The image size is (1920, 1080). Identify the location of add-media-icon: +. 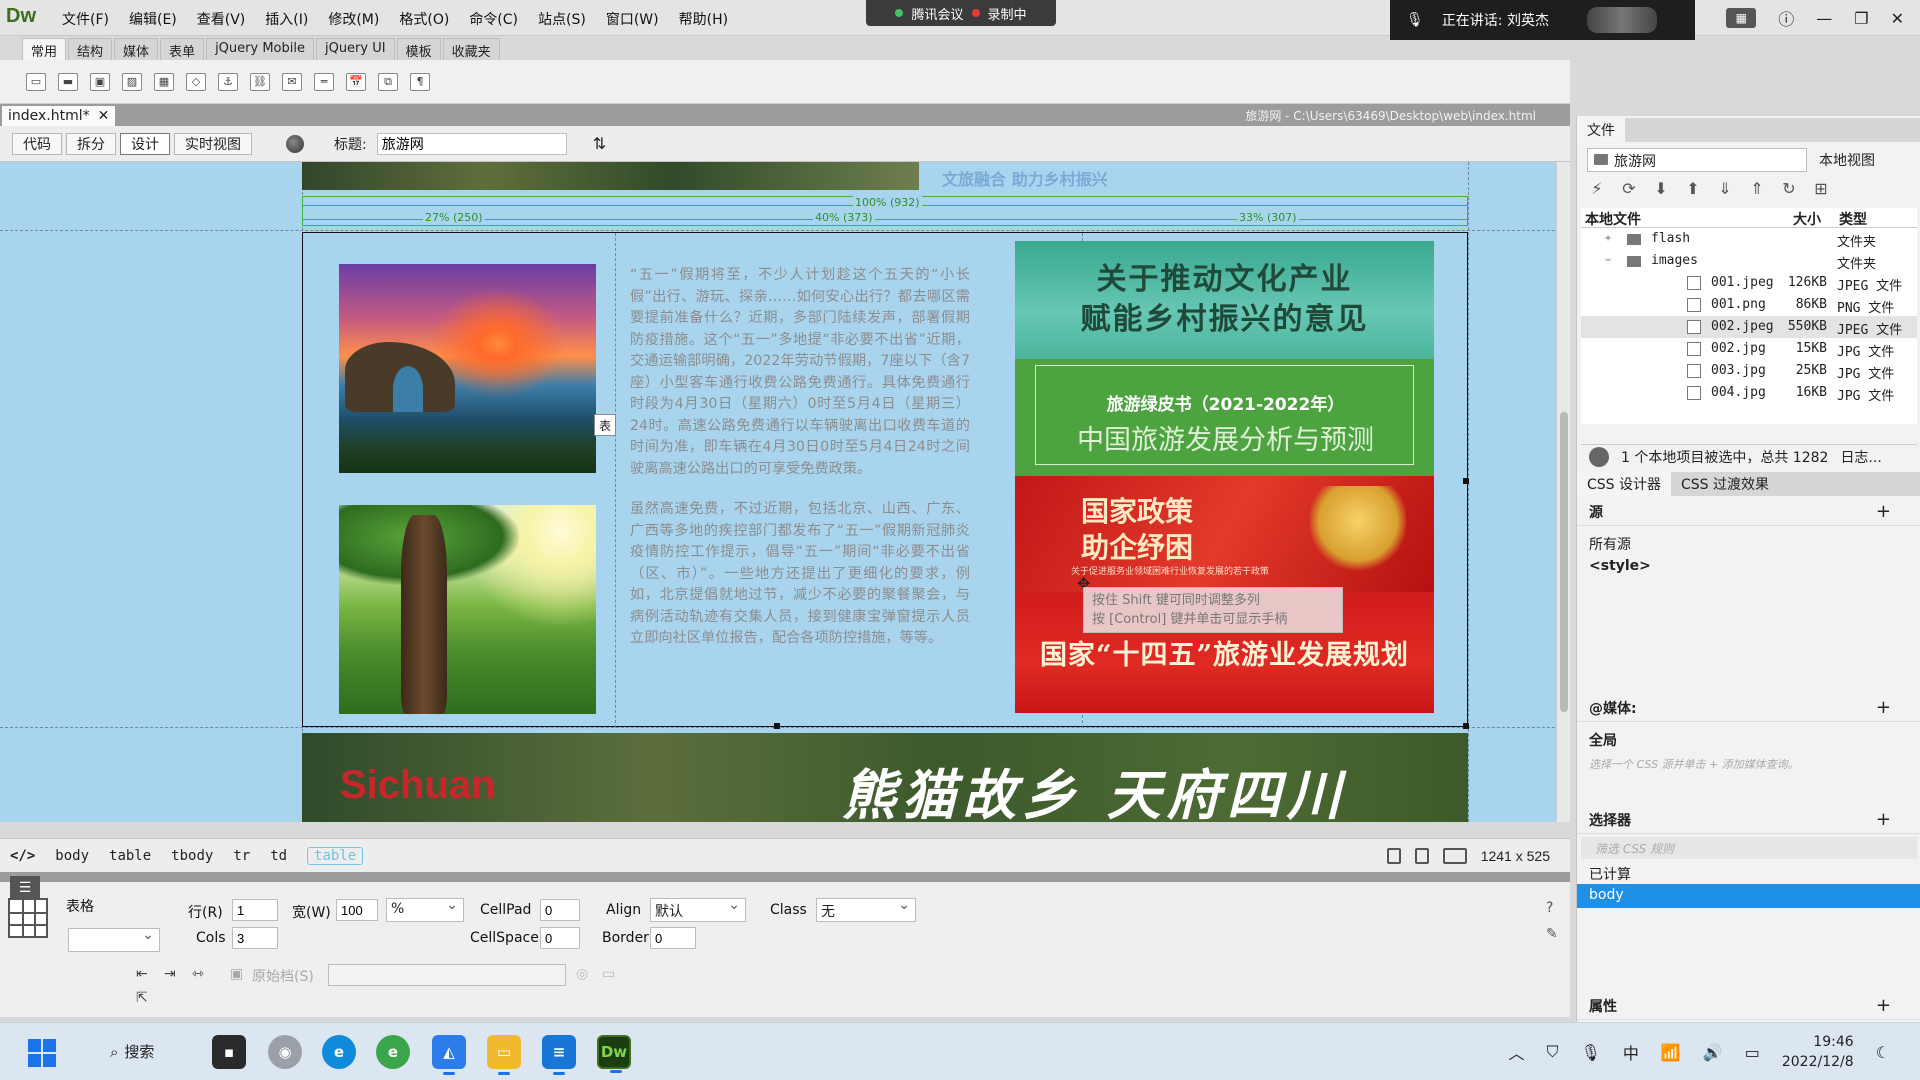
(1883, 707).